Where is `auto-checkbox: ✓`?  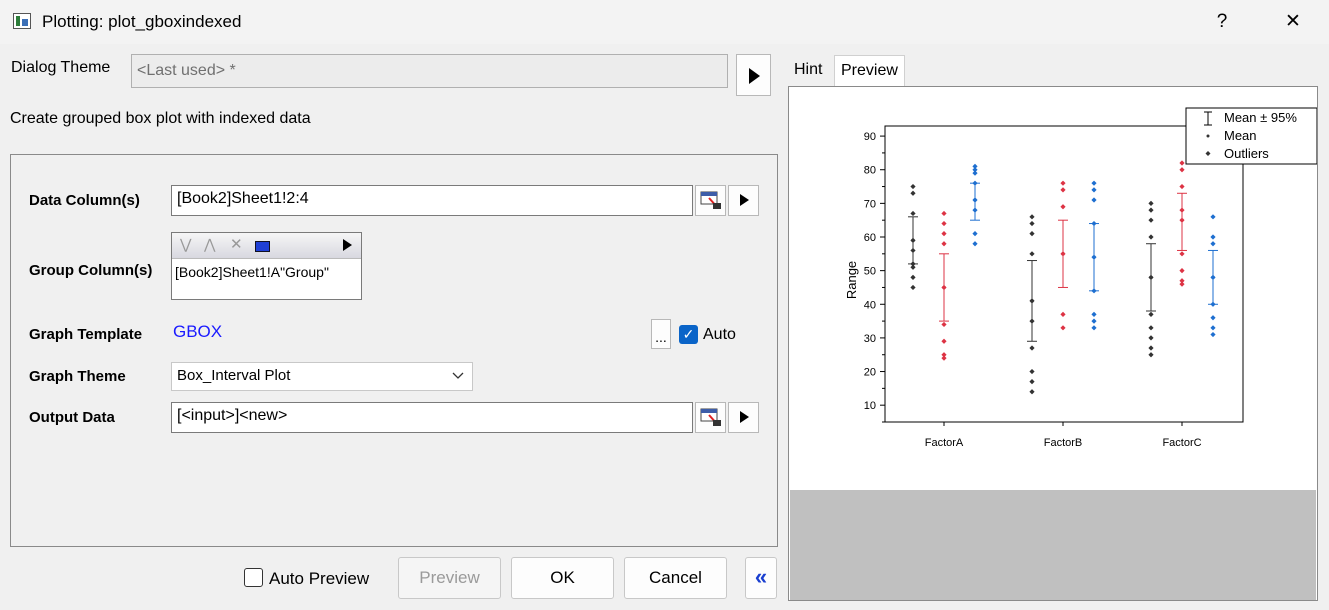 auto-checkbox: ✓ is located at coordinates (688, 334).